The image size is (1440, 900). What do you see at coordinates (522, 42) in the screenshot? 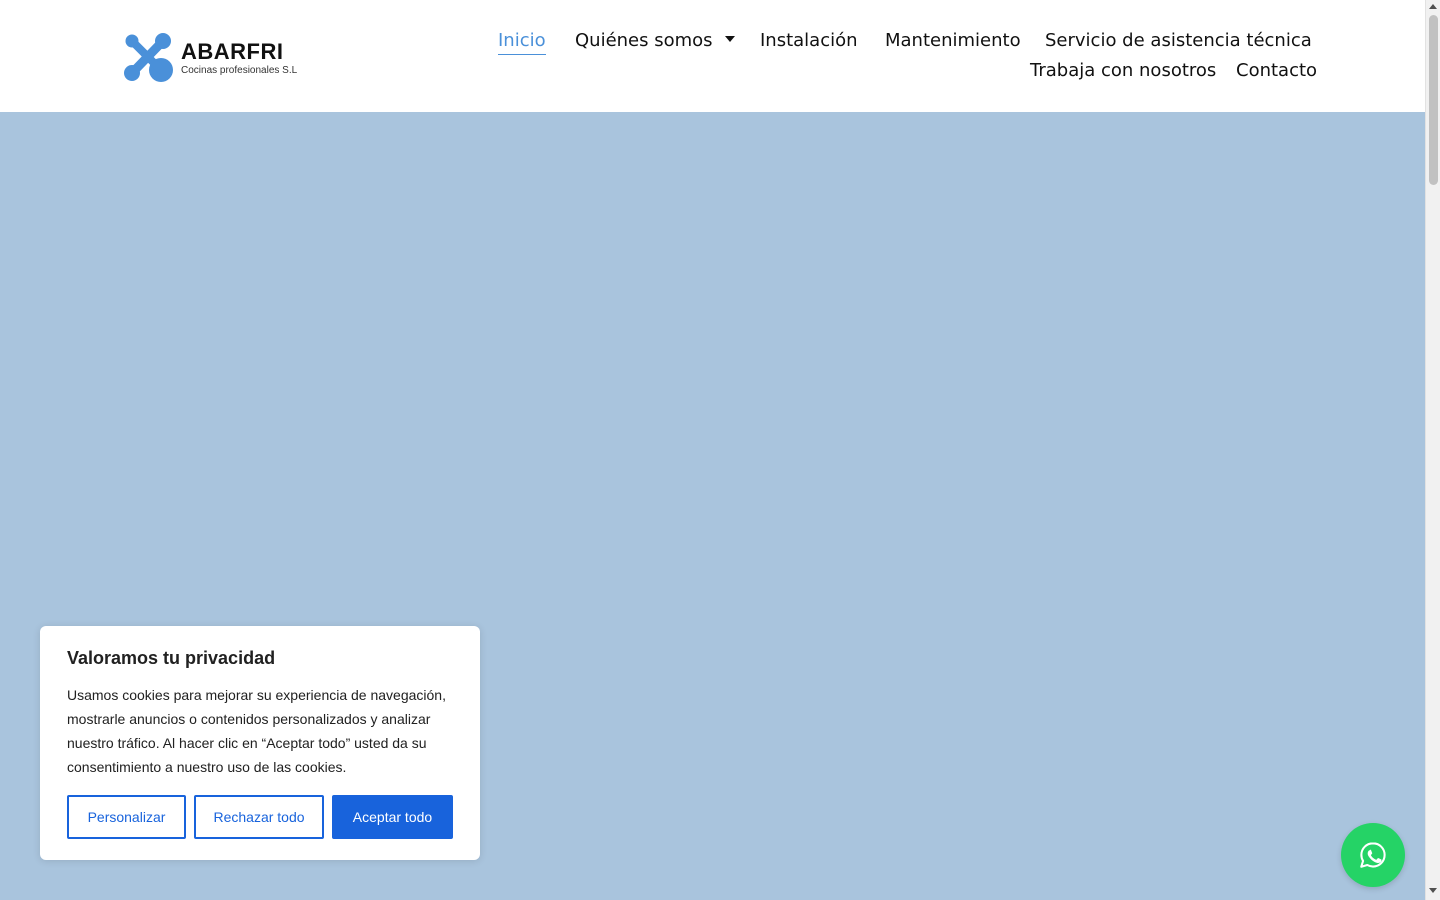
I see `nav-item-inicio: Inicio` at bounding box center [522, 42].